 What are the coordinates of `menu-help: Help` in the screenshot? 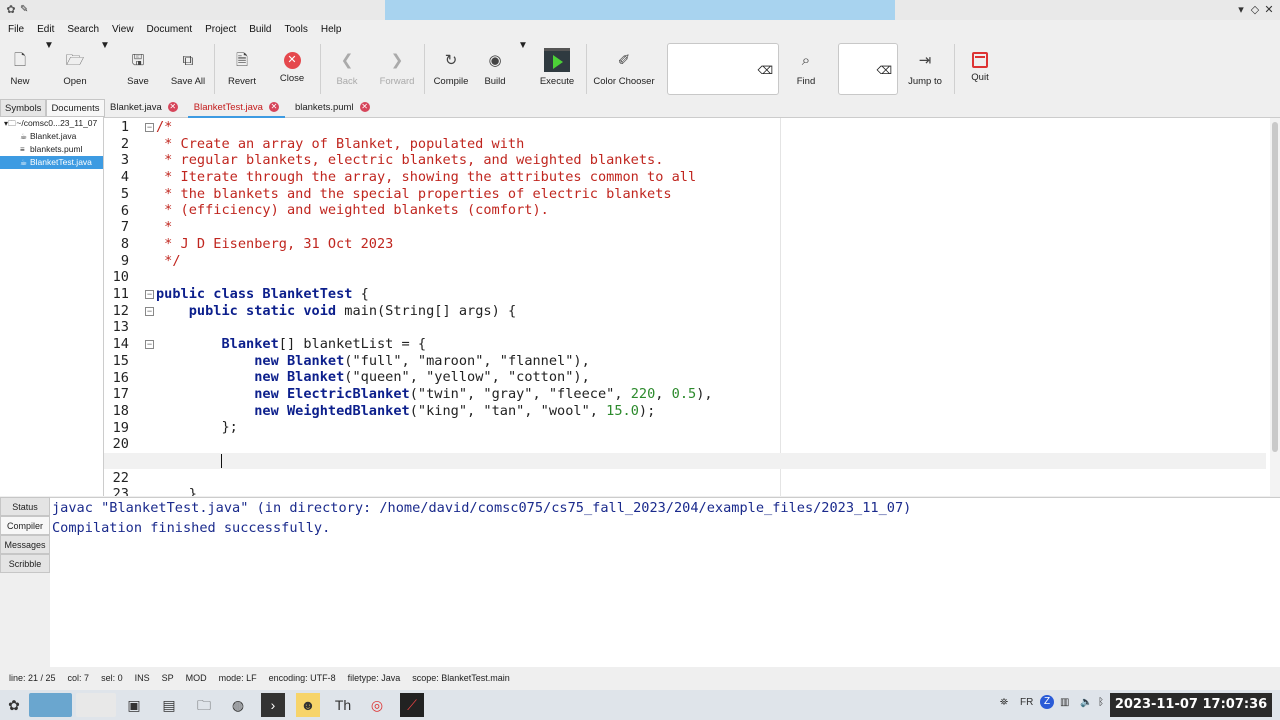 It's located at (331, 29).